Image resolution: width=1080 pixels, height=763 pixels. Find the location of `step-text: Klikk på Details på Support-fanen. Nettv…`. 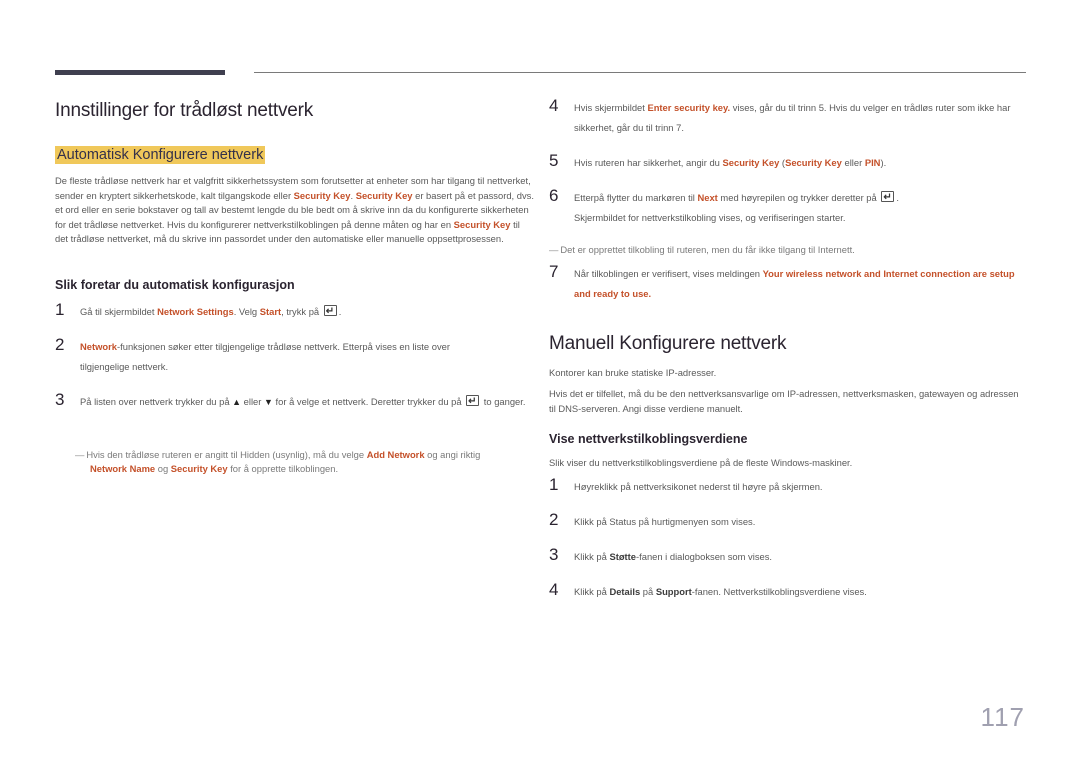

step-text: Klikk på Details på Support-fanen. Nettv… is located at coordinates (720, 591).